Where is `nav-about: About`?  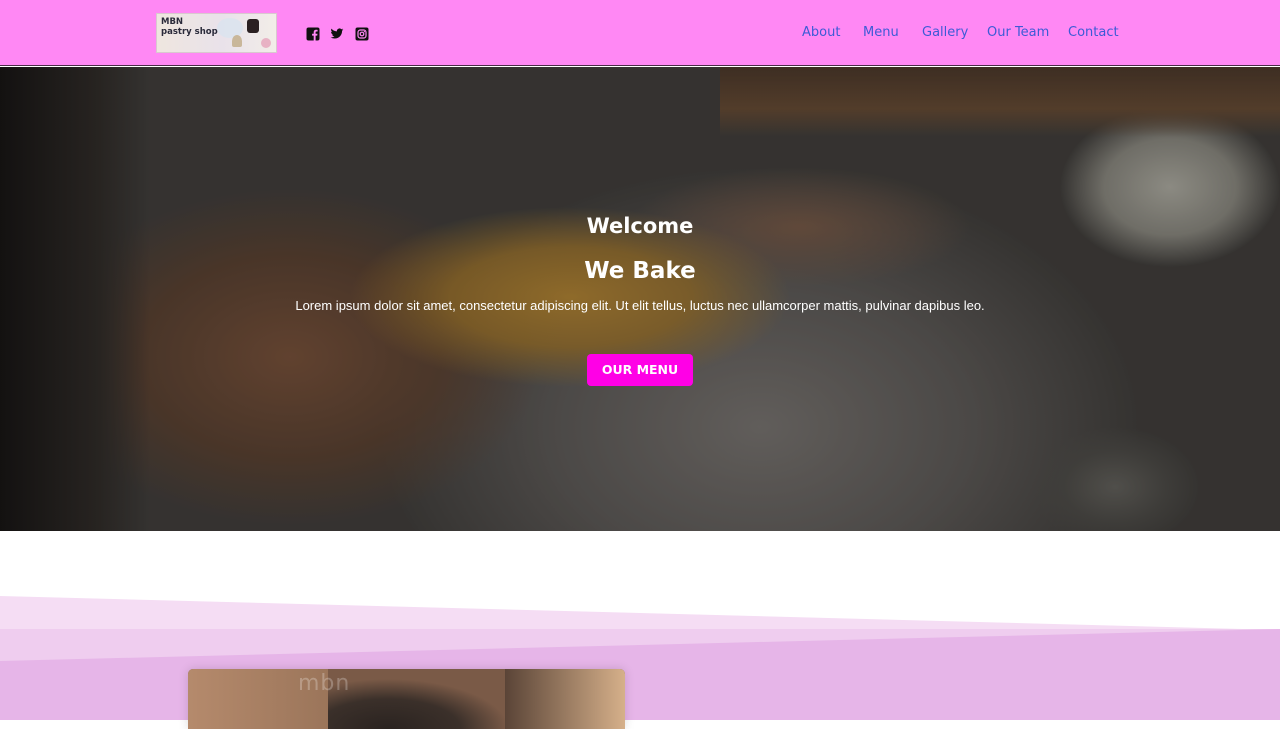 nav-about: About is located at coordinates (821, 33).